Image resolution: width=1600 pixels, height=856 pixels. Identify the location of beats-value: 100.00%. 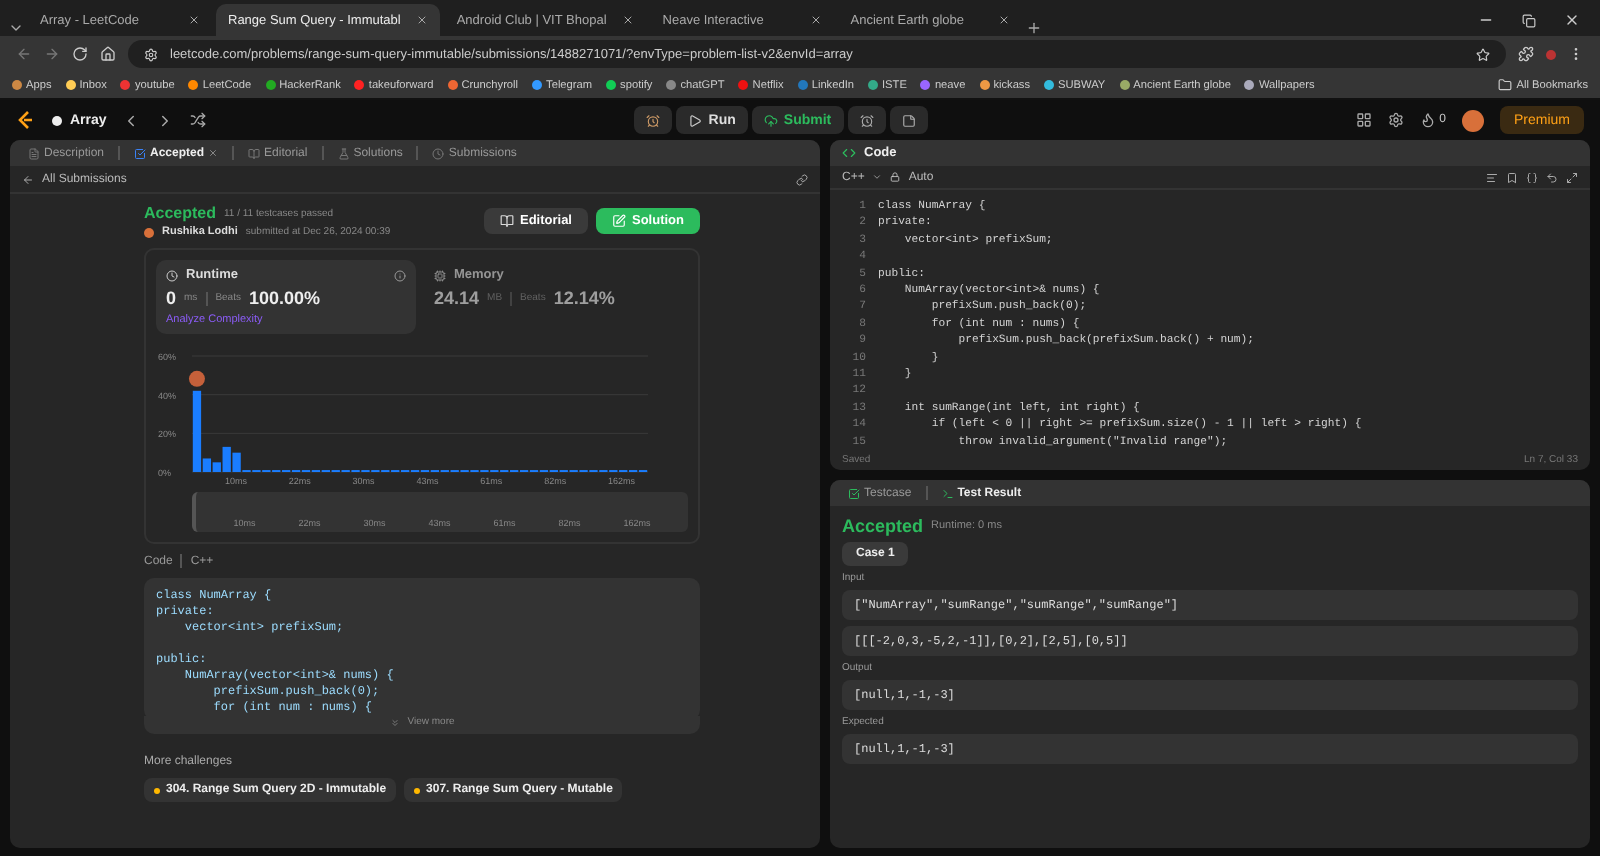
(284, 298).